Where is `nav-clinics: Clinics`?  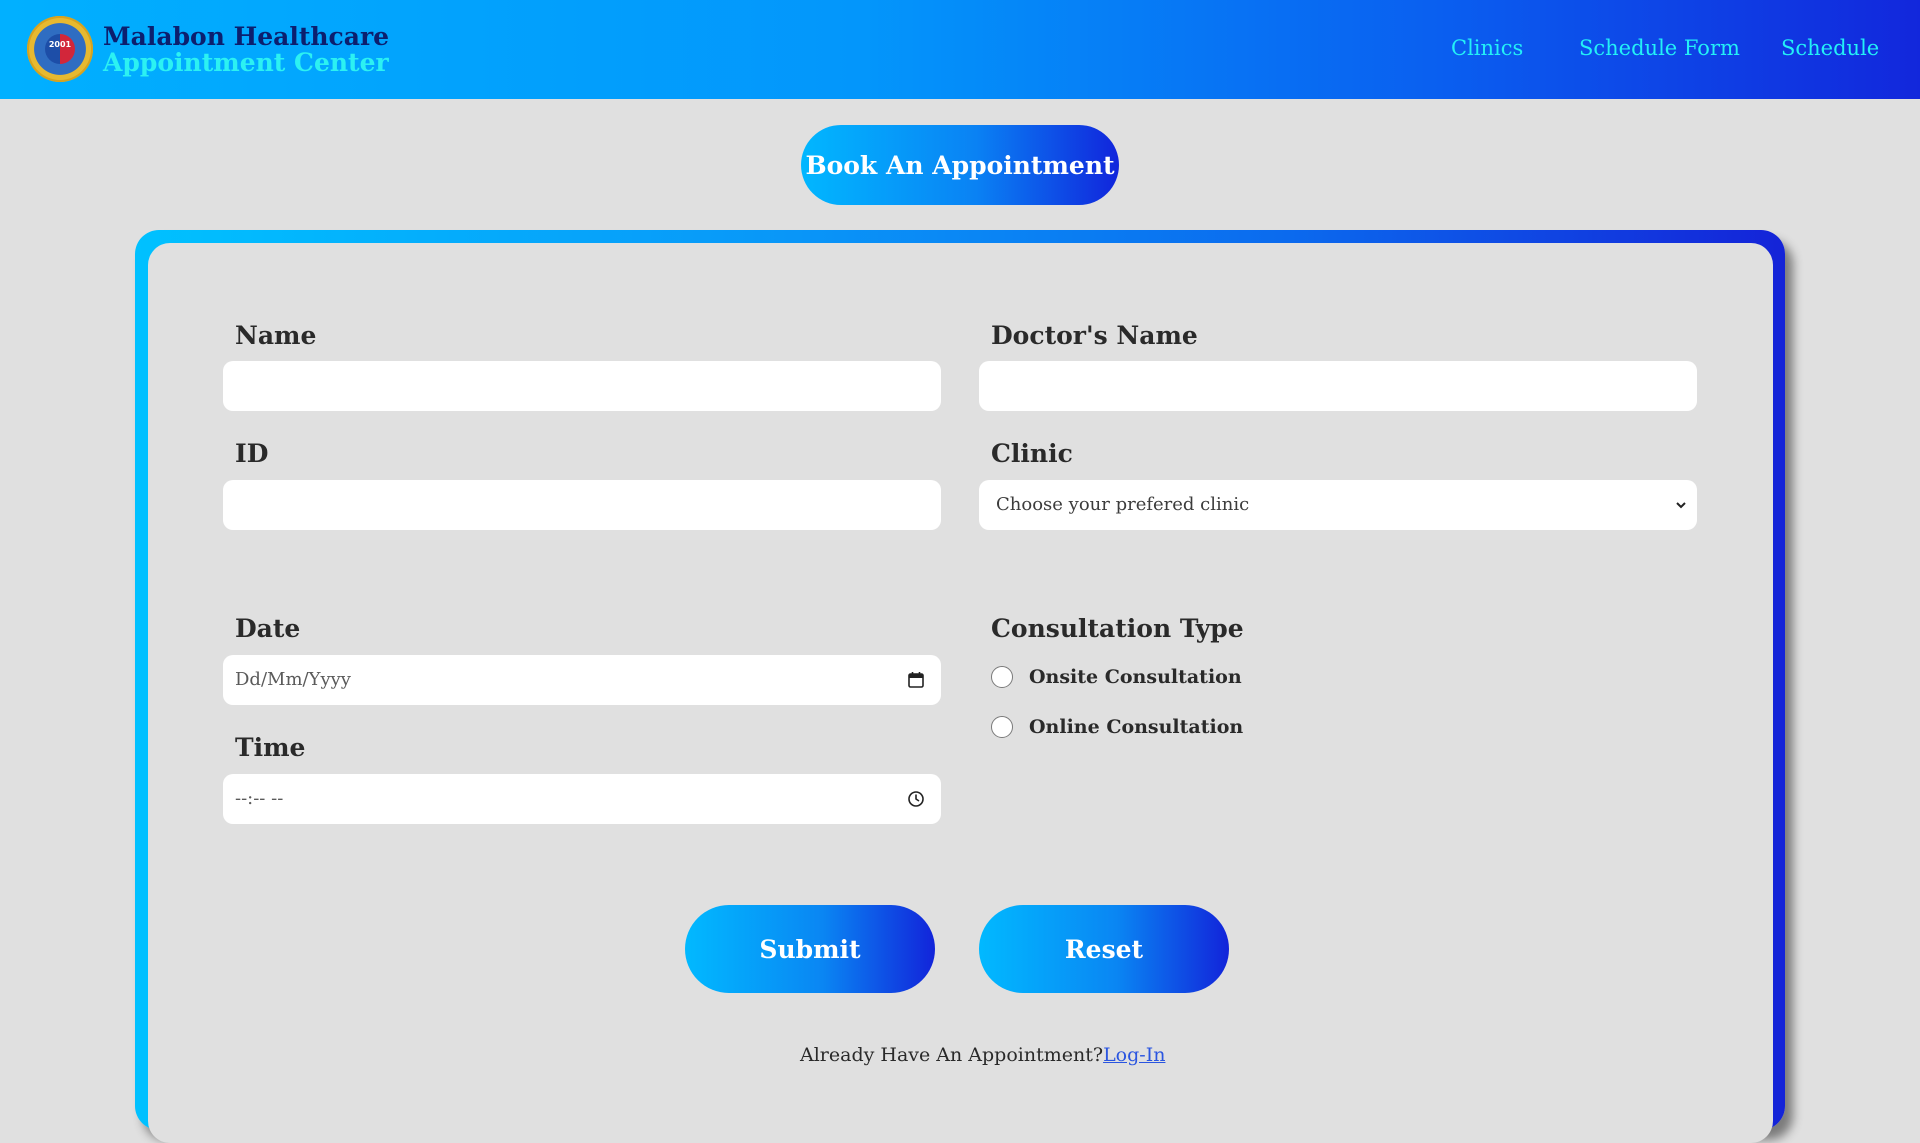 nav-clinics: Clinics is located at coordinates (1487, 48).